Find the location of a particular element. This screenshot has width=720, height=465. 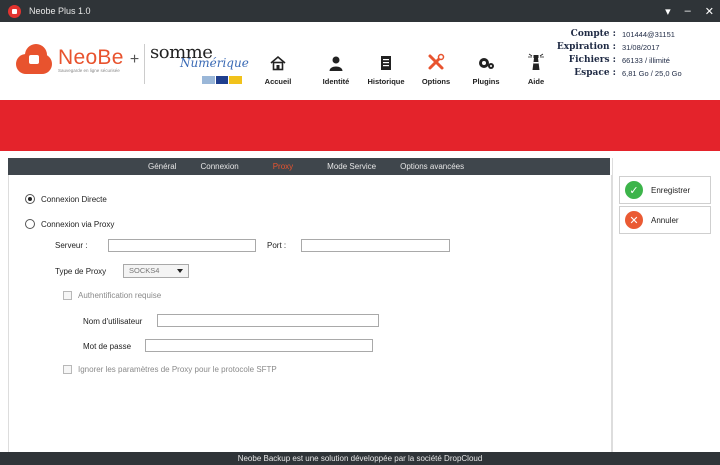

logo-plus: + is located at coordinates (134, 59).